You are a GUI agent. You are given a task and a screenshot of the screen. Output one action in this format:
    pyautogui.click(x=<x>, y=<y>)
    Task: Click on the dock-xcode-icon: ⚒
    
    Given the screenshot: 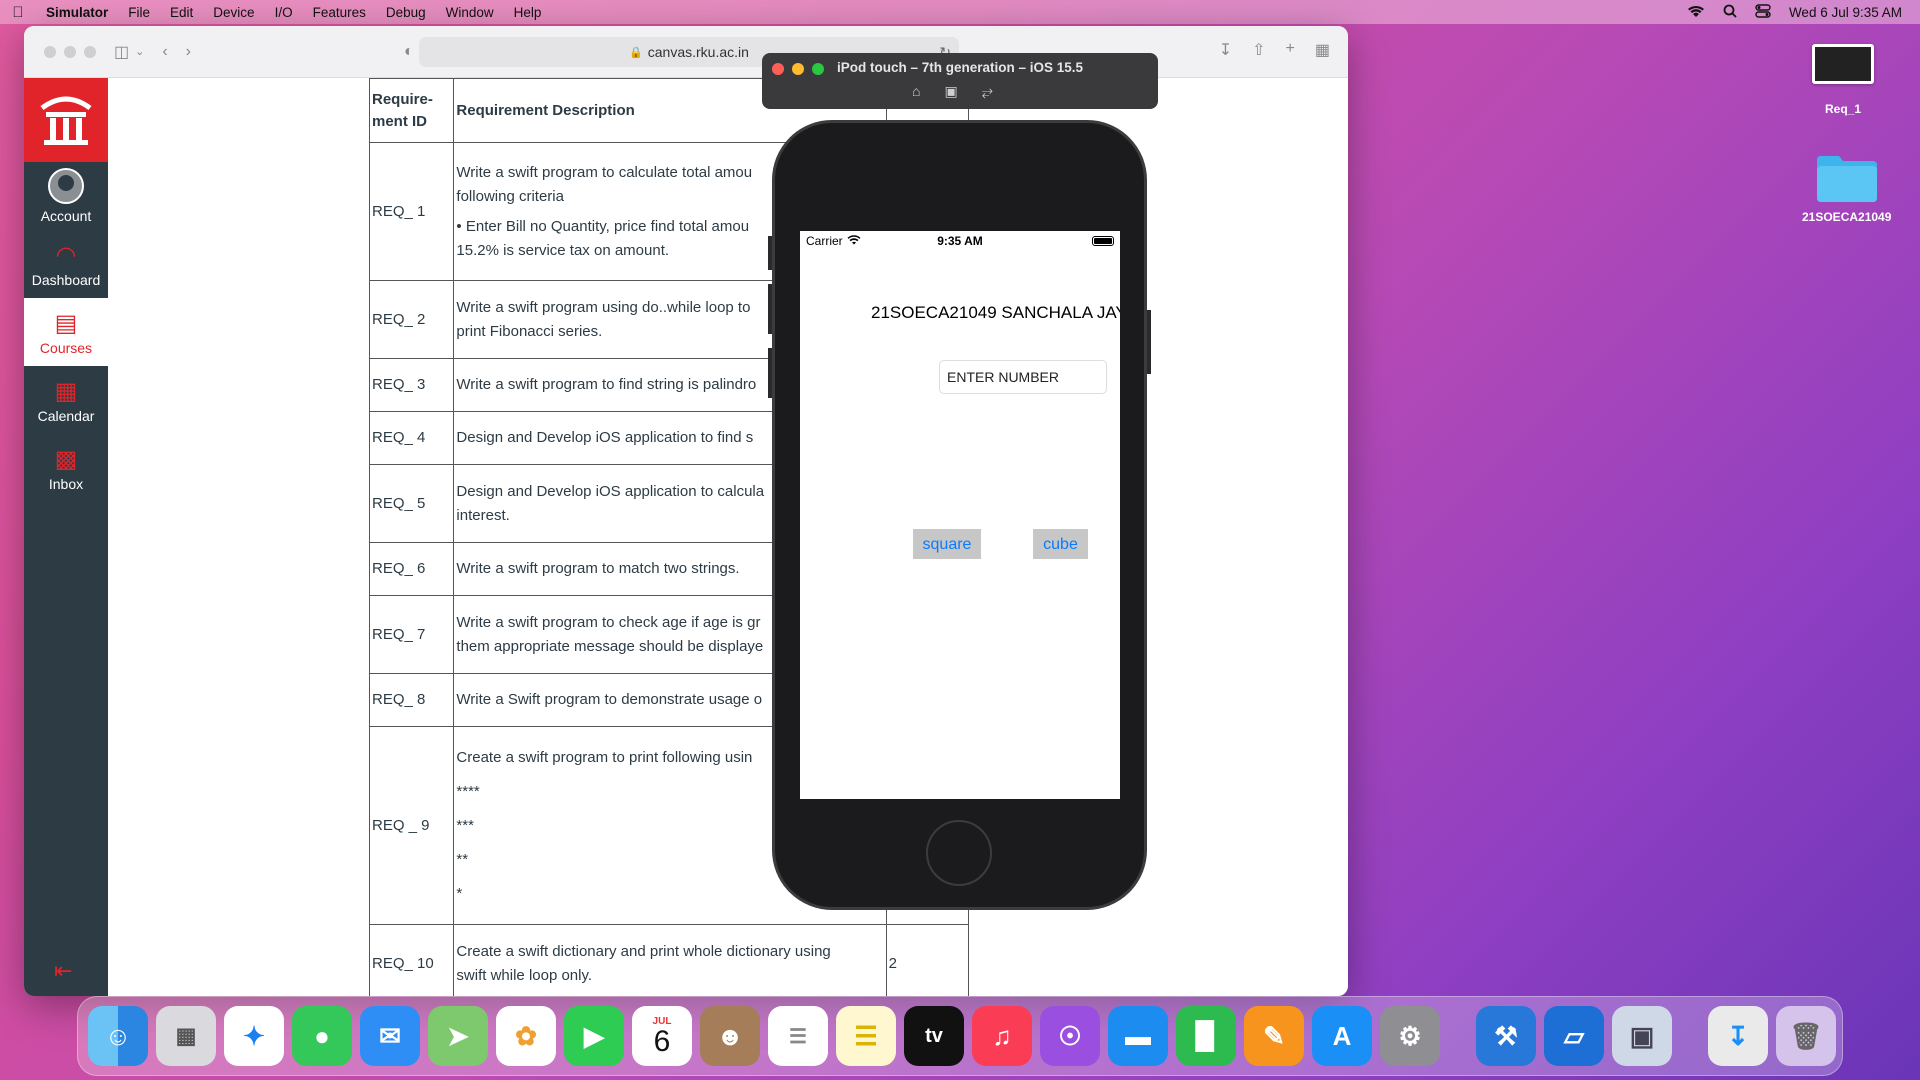 What is the action you would take?
    pyautogui.click(x=1506, y=1036)
    